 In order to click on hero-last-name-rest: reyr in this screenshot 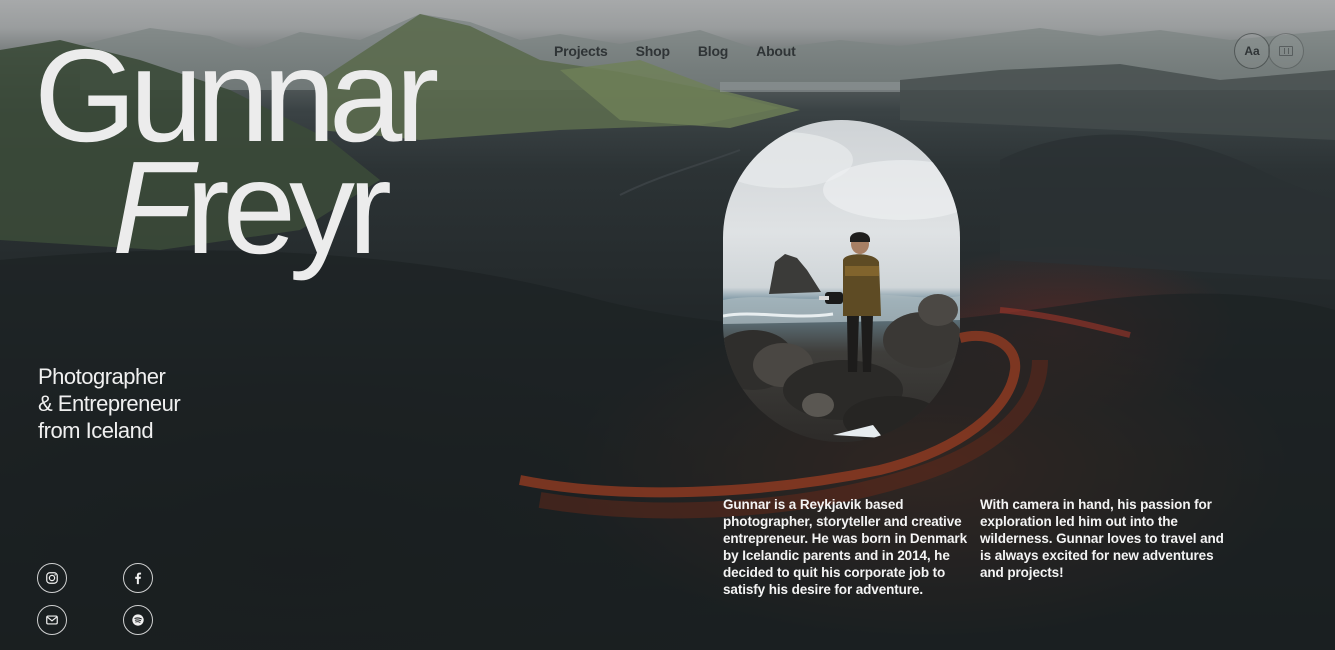, I will do `click(288, 207)`.